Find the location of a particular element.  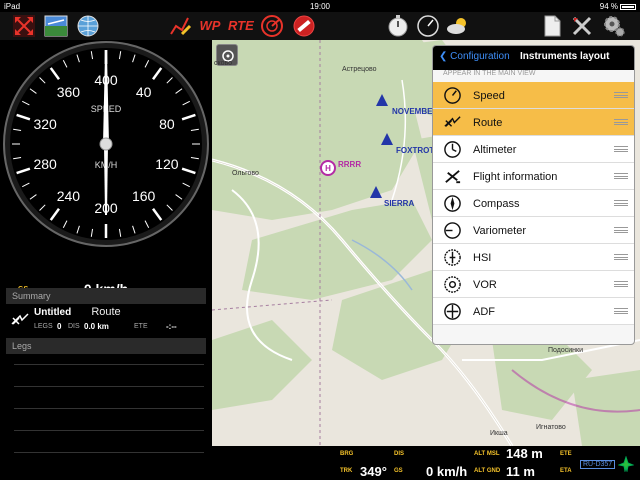

brg-label: BRG is located at coordinates (347, 454).